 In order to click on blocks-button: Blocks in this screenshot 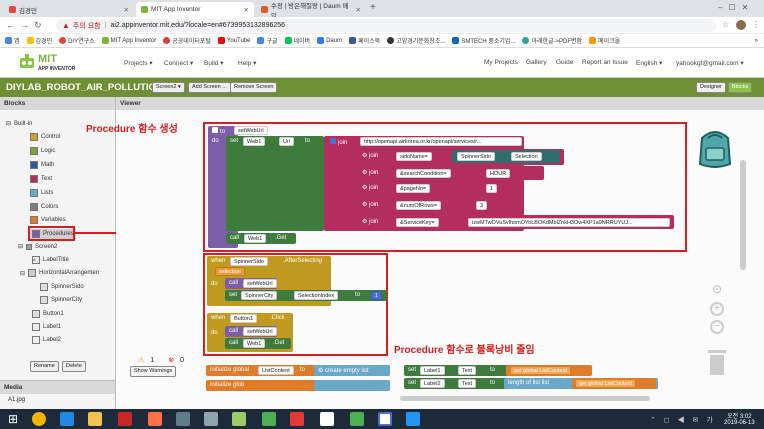, I will do `click(740, 87)`.